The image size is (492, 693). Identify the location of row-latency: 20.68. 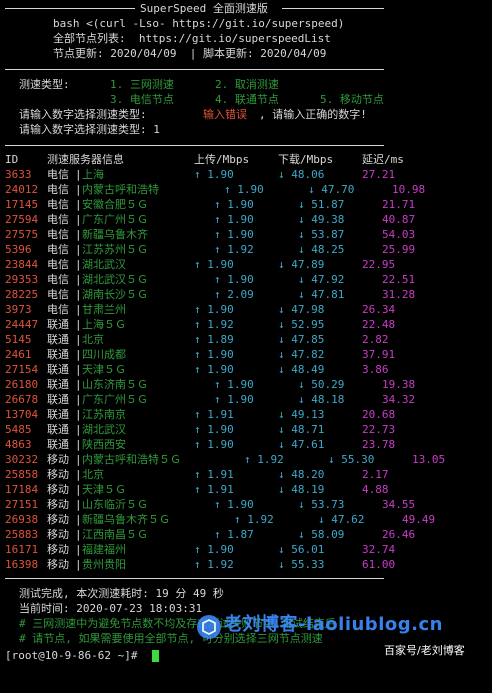
(379, 414).